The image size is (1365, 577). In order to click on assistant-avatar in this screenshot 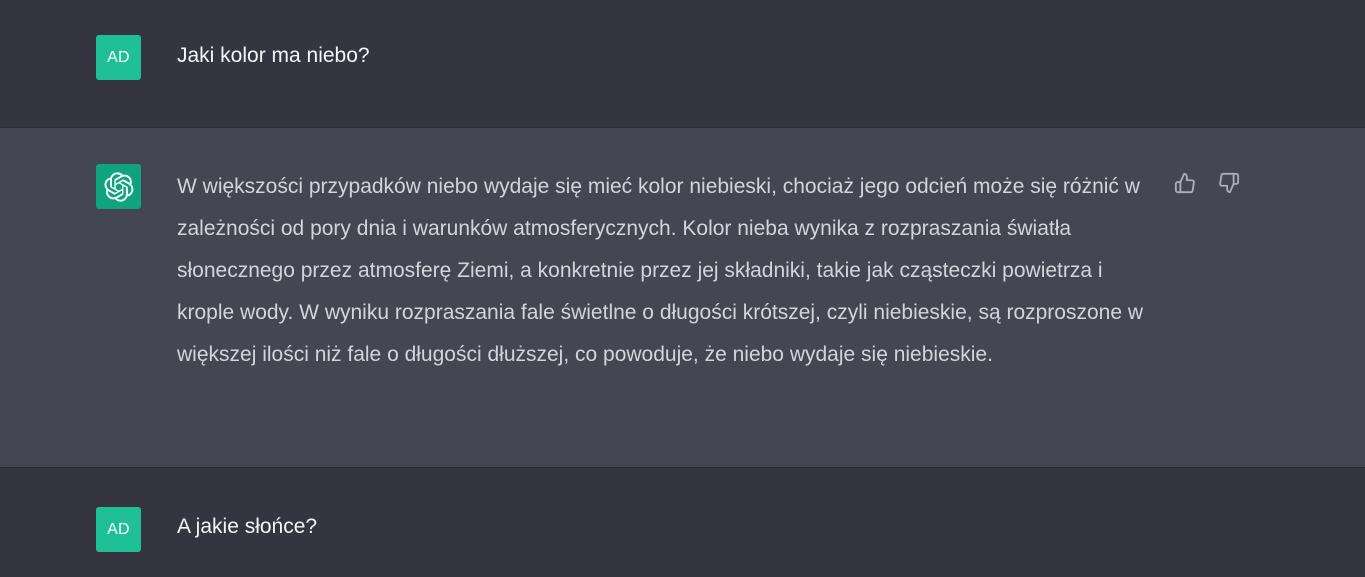, I will do `click(118, 186)`.